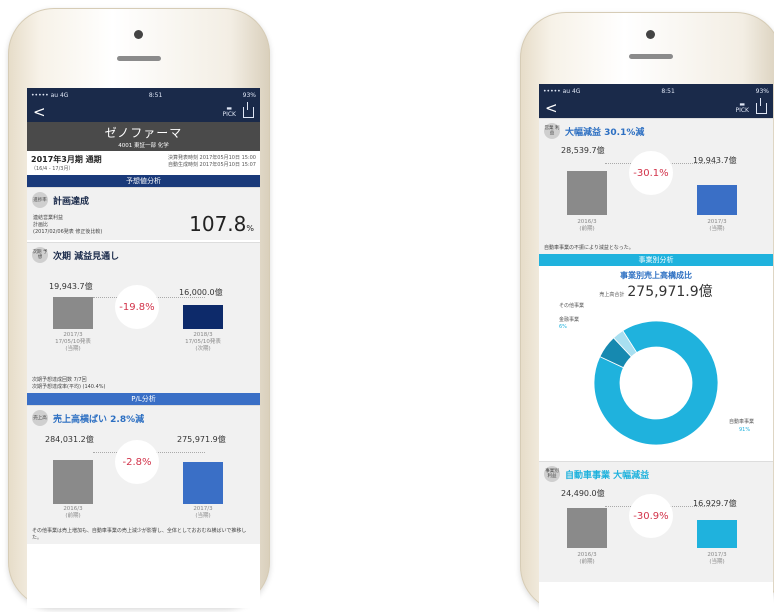 The image size is (774, 612). What do you see at coordinates (583, 150) in the screenshot?
I see `bar-value-prev: 28,539.7億` at bounding box center [583, 150].